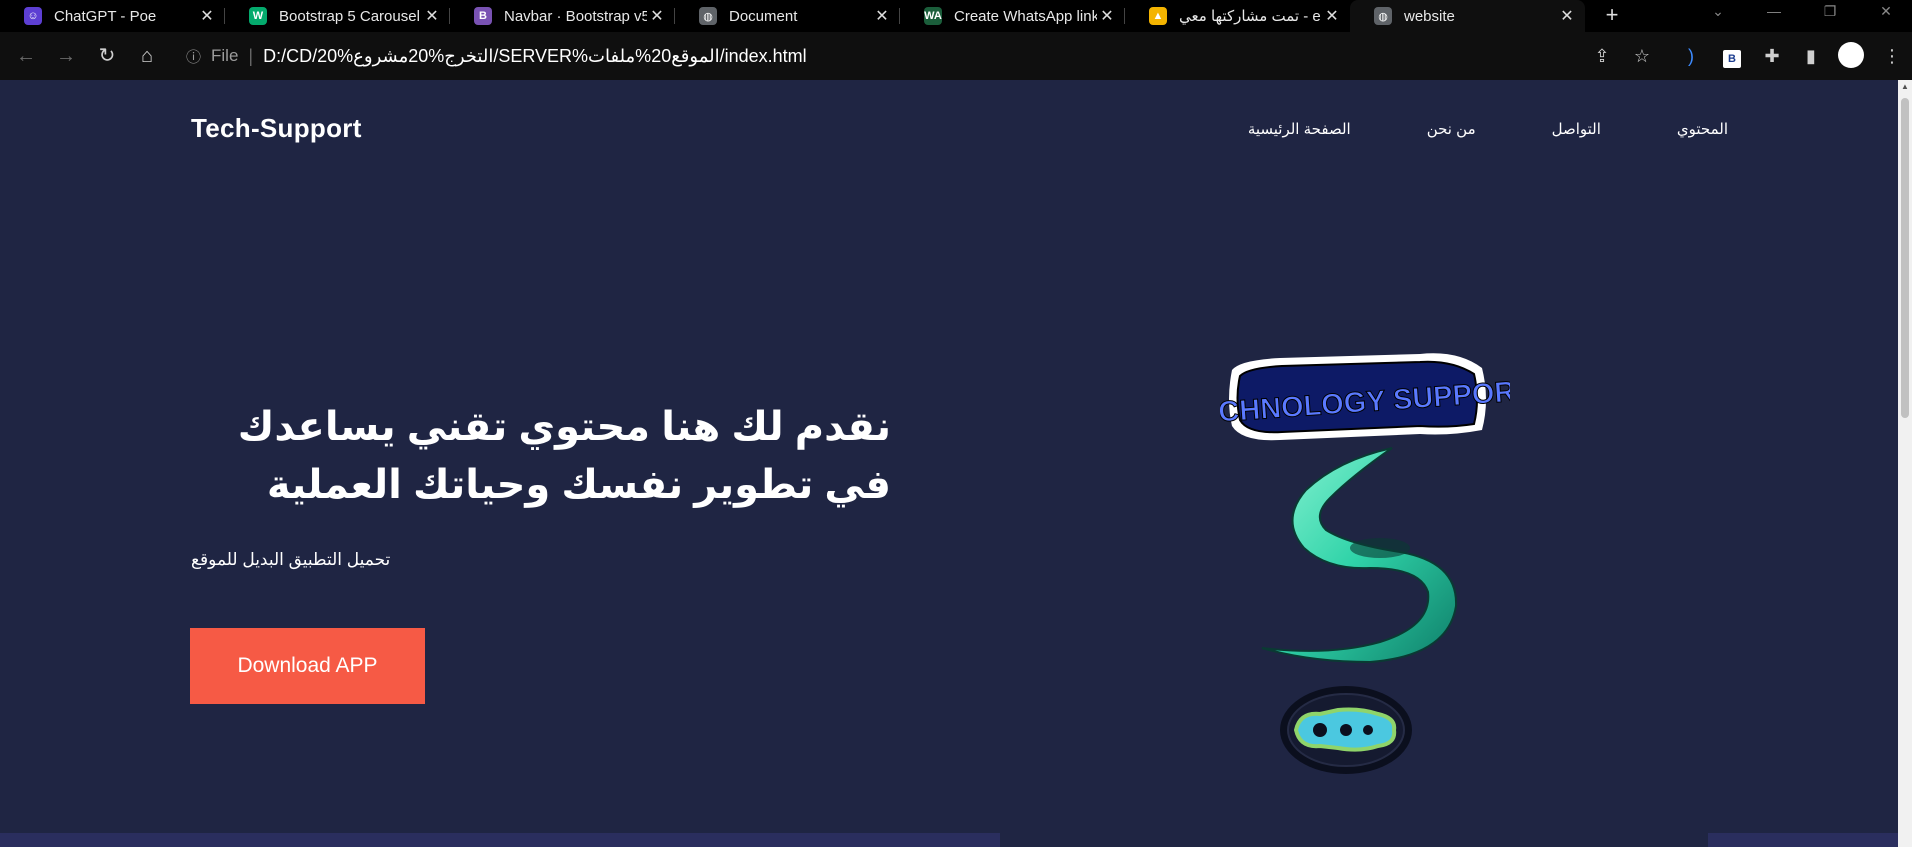  What do you see at coordinates (1158, 16) in the screenshot?
I see `google-drive-icon: ▲` at bounding box center [1158, 16].